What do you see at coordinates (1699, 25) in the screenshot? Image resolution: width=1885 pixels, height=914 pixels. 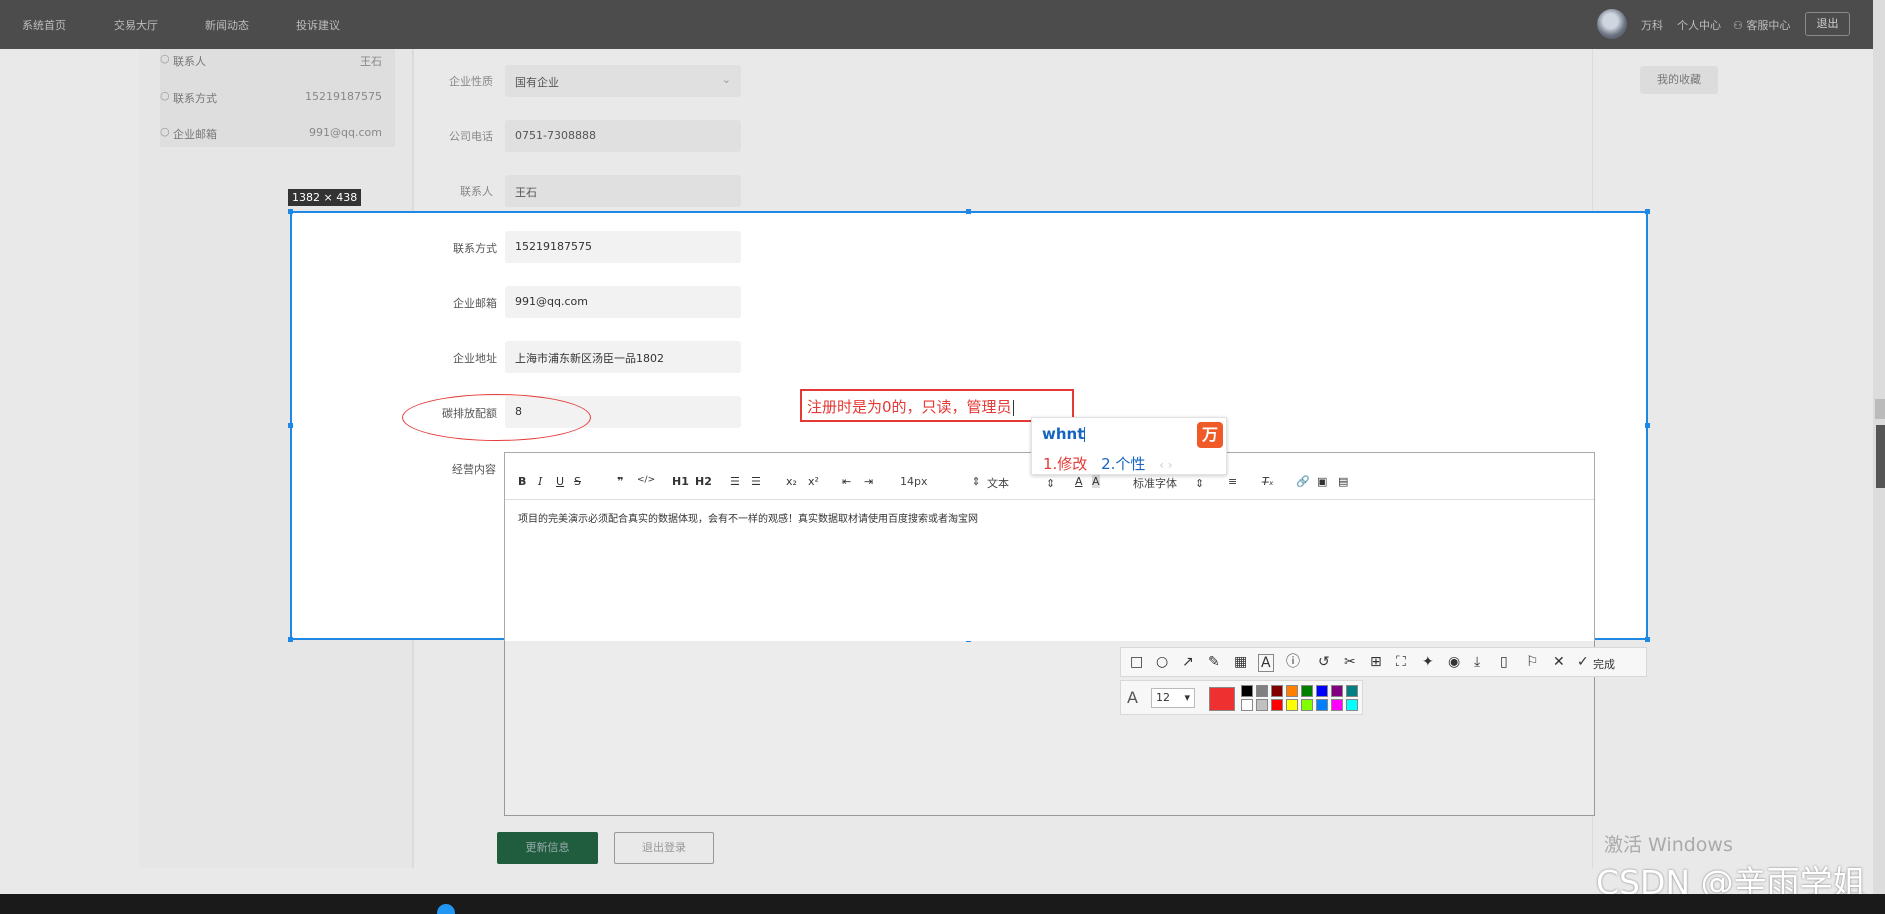 I see `user-center-link: 个人中心` at bounding box center [1699, 25].